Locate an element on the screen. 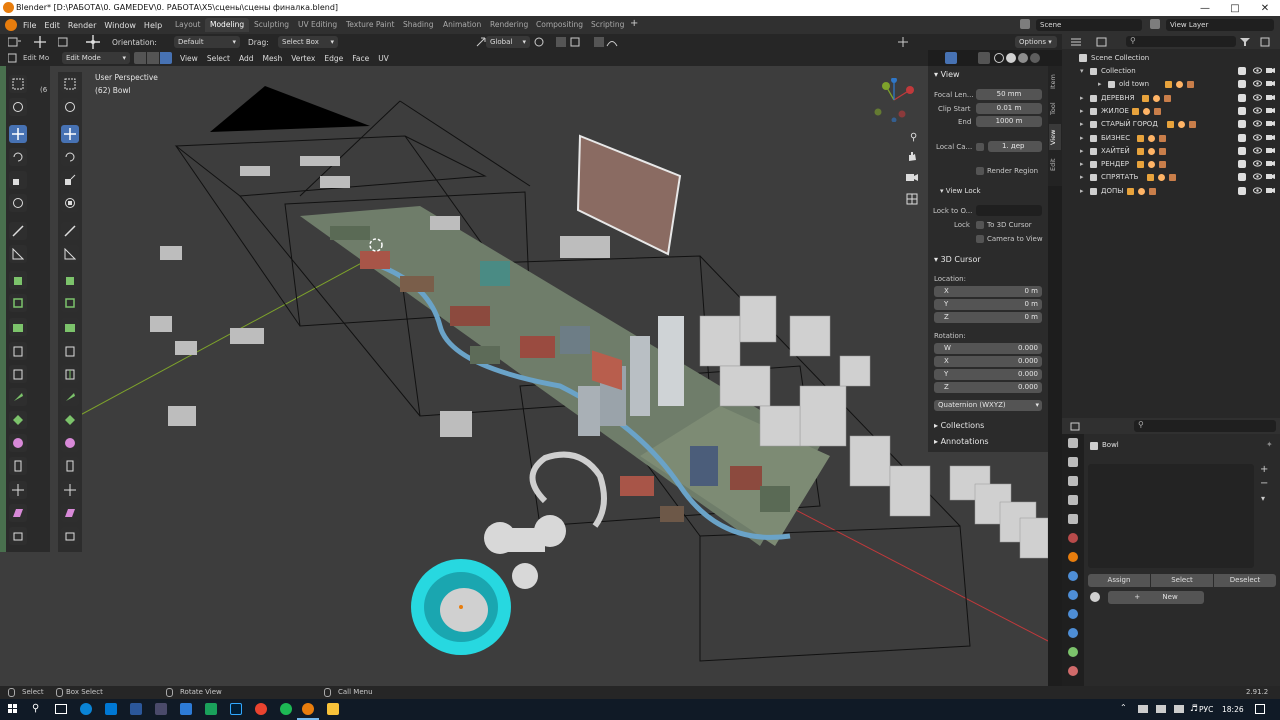 This screenshot has width=1280, height=720. edge-select-icon is located at coordinates (153, 58).